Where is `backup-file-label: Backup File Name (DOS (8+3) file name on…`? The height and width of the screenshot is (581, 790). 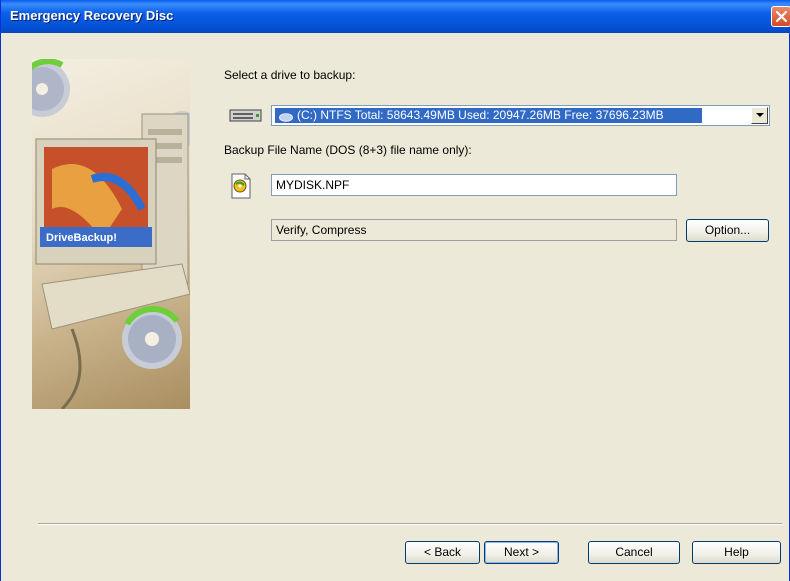 backup-file-label: Backup File Name (DOS (8+3) file name on… is located at coordinates (348, 150).